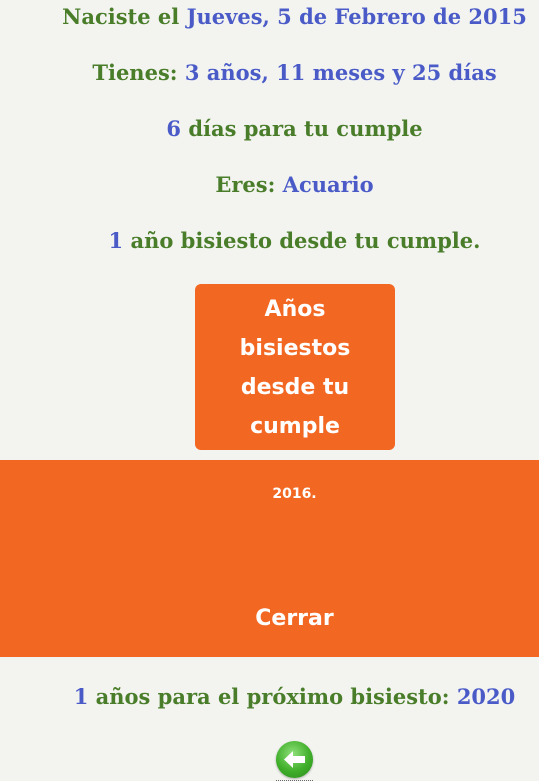 This screenshot has height=781, width=539. I want to click on birth-date-prefix: Naciste el, so click(124, 16).